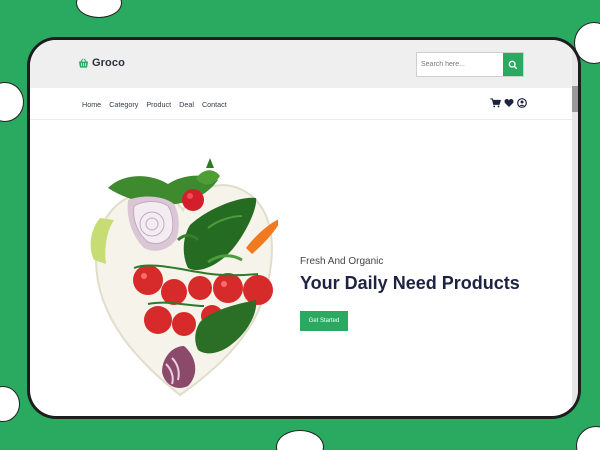 Image resolution: width=600 pixels, height=450 pixels. What do you see at coordinates (108, 63) in the screenshot?
I see `logo-text: Groco` at bounding box center [108, 63].